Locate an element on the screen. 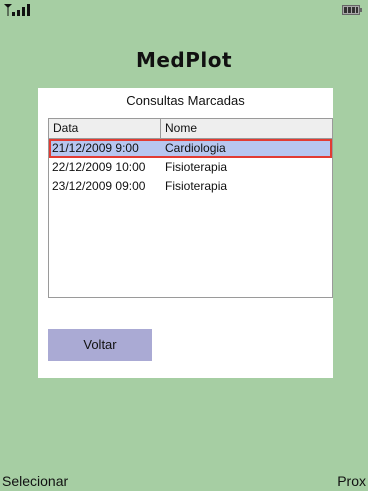  back-button: Voltar is located at coordinates (100, 345).